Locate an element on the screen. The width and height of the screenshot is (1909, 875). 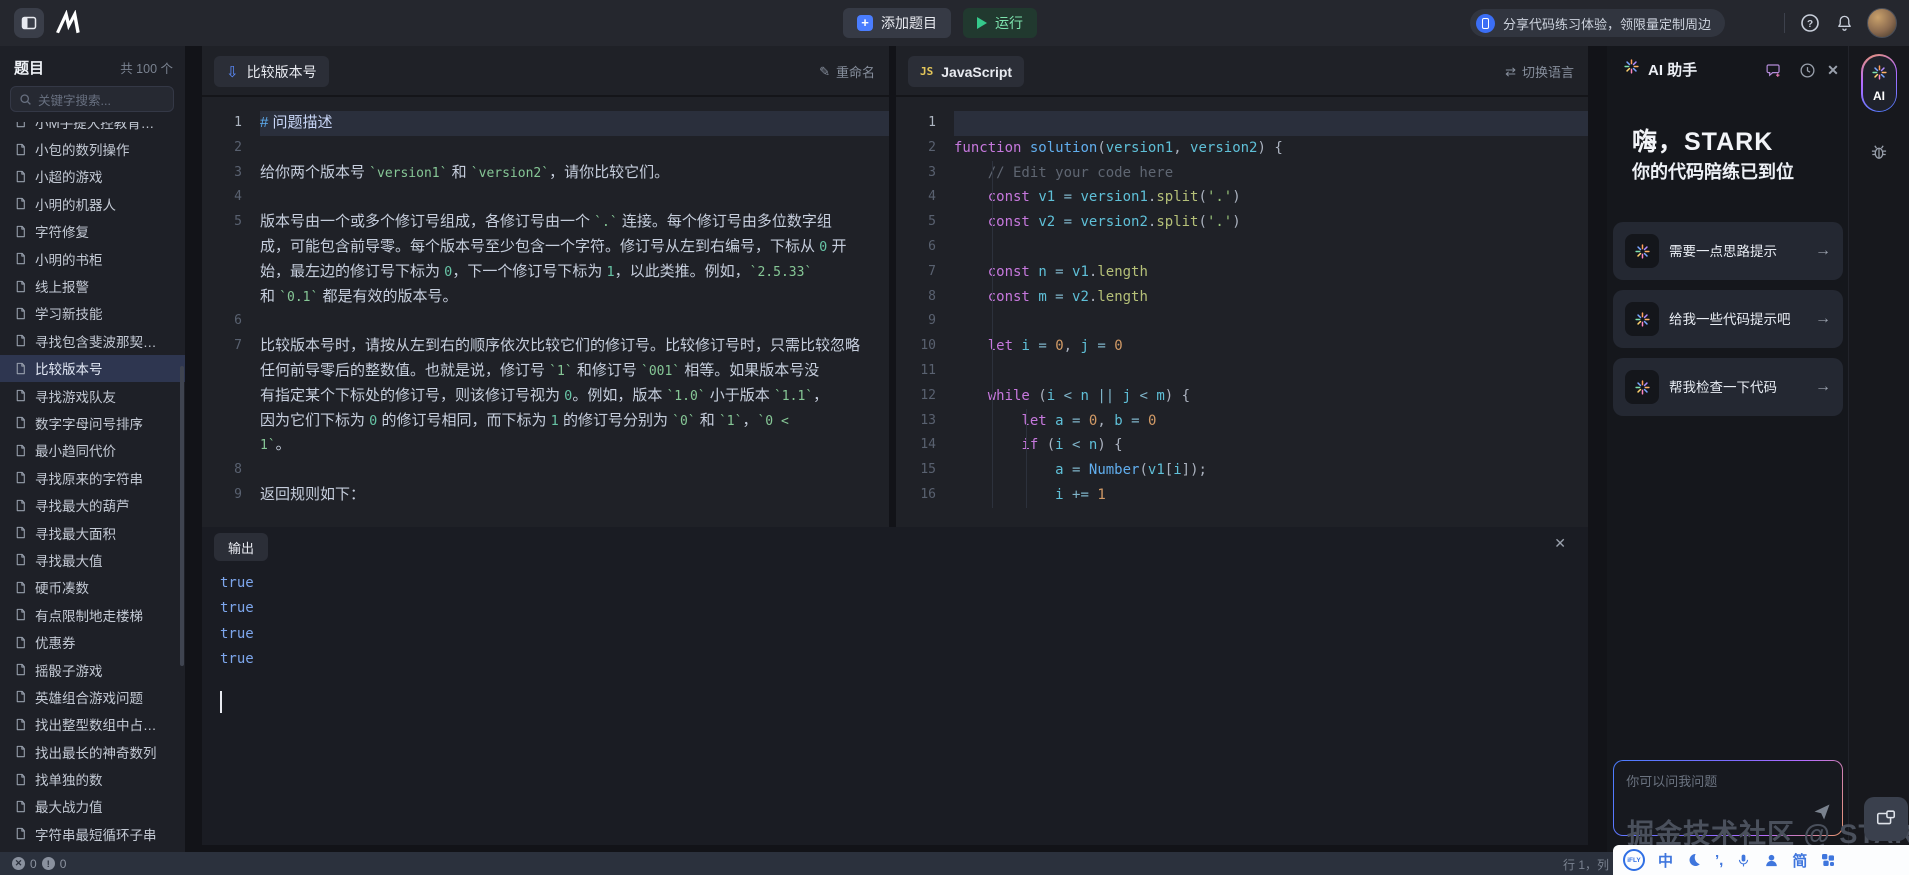
sidebar-item: 摇骰子游戏 is located at coordinates (92, 669).